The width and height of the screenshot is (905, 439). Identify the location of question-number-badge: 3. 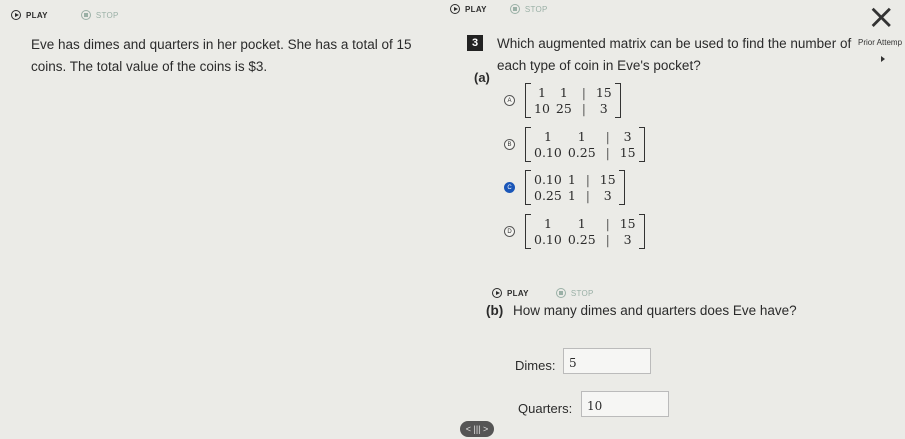
(475, 43).